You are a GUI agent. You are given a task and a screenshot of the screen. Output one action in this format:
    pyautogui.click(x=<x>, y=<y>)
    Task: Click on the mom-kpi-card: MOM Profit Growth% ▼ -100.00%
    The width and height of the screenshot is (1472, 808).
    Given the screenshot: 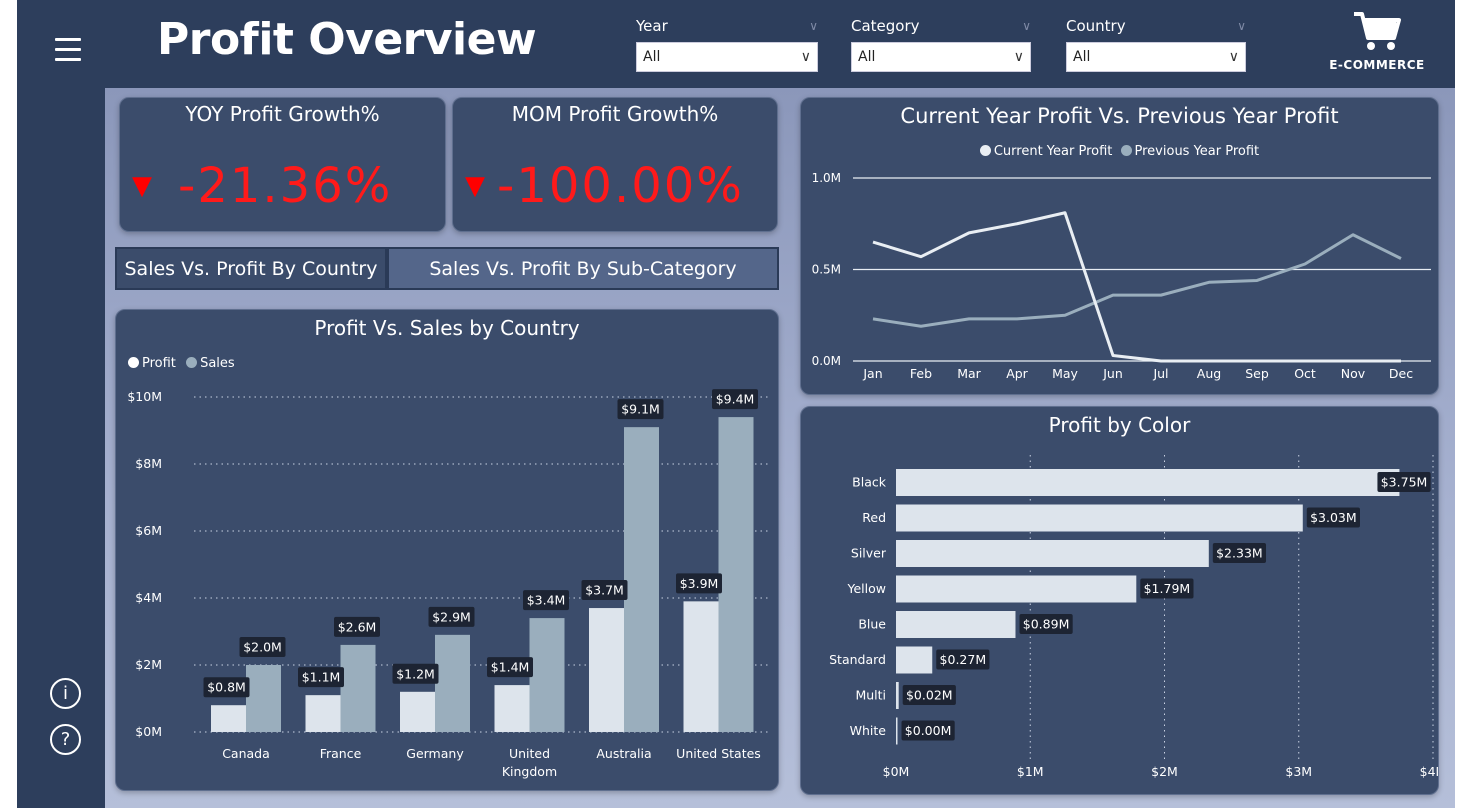 What is the action you would take?
    pyautogui.click(x=615, y=164)
    